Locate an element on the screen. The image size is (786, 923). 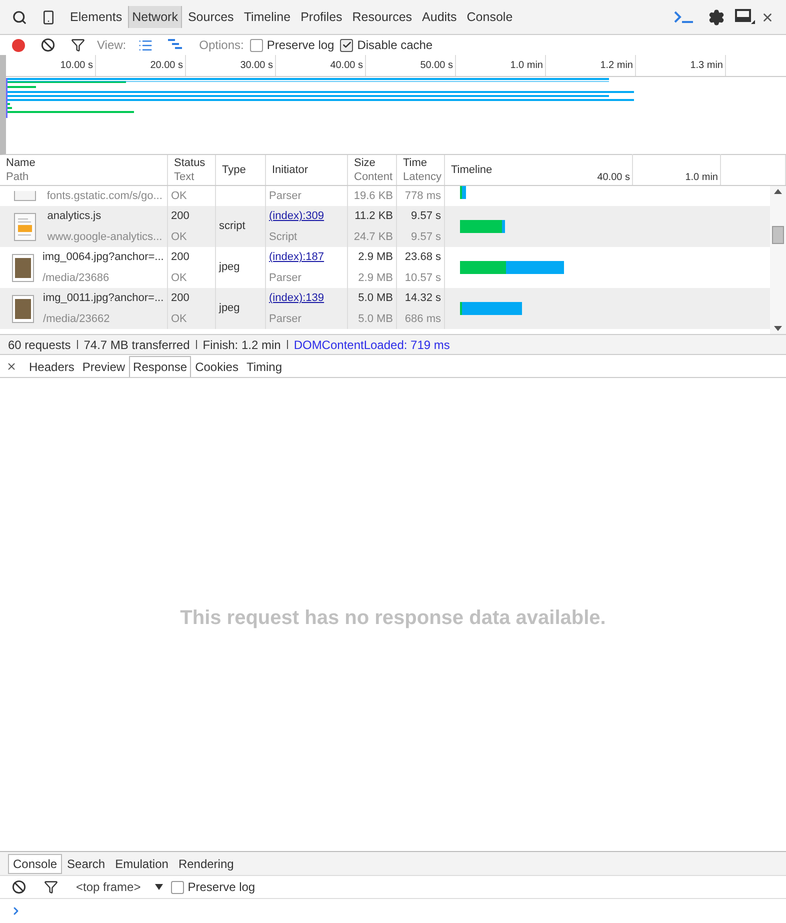
time-tick: 1.3 min is located at coordinates (706, 66).